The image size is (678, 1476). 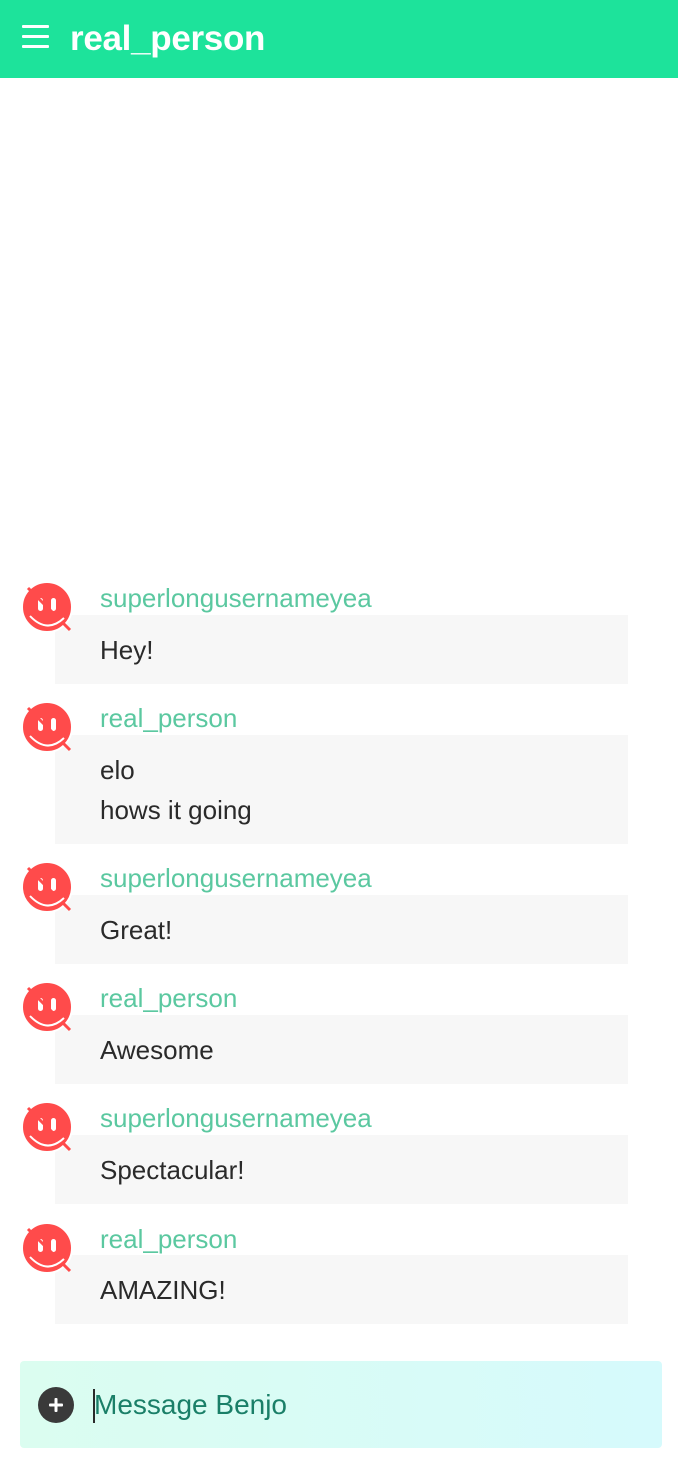 What do you see at coordinates (127, 650) in the screenshot?
I see `message-text: Hey!` at bounding box center [127, 650].